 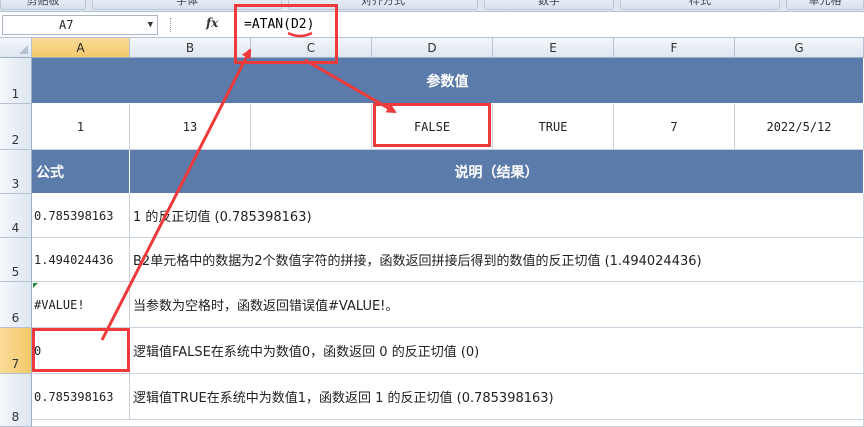 I want to click on ribbon-group-font: 字体, so click(x=187, y=5).